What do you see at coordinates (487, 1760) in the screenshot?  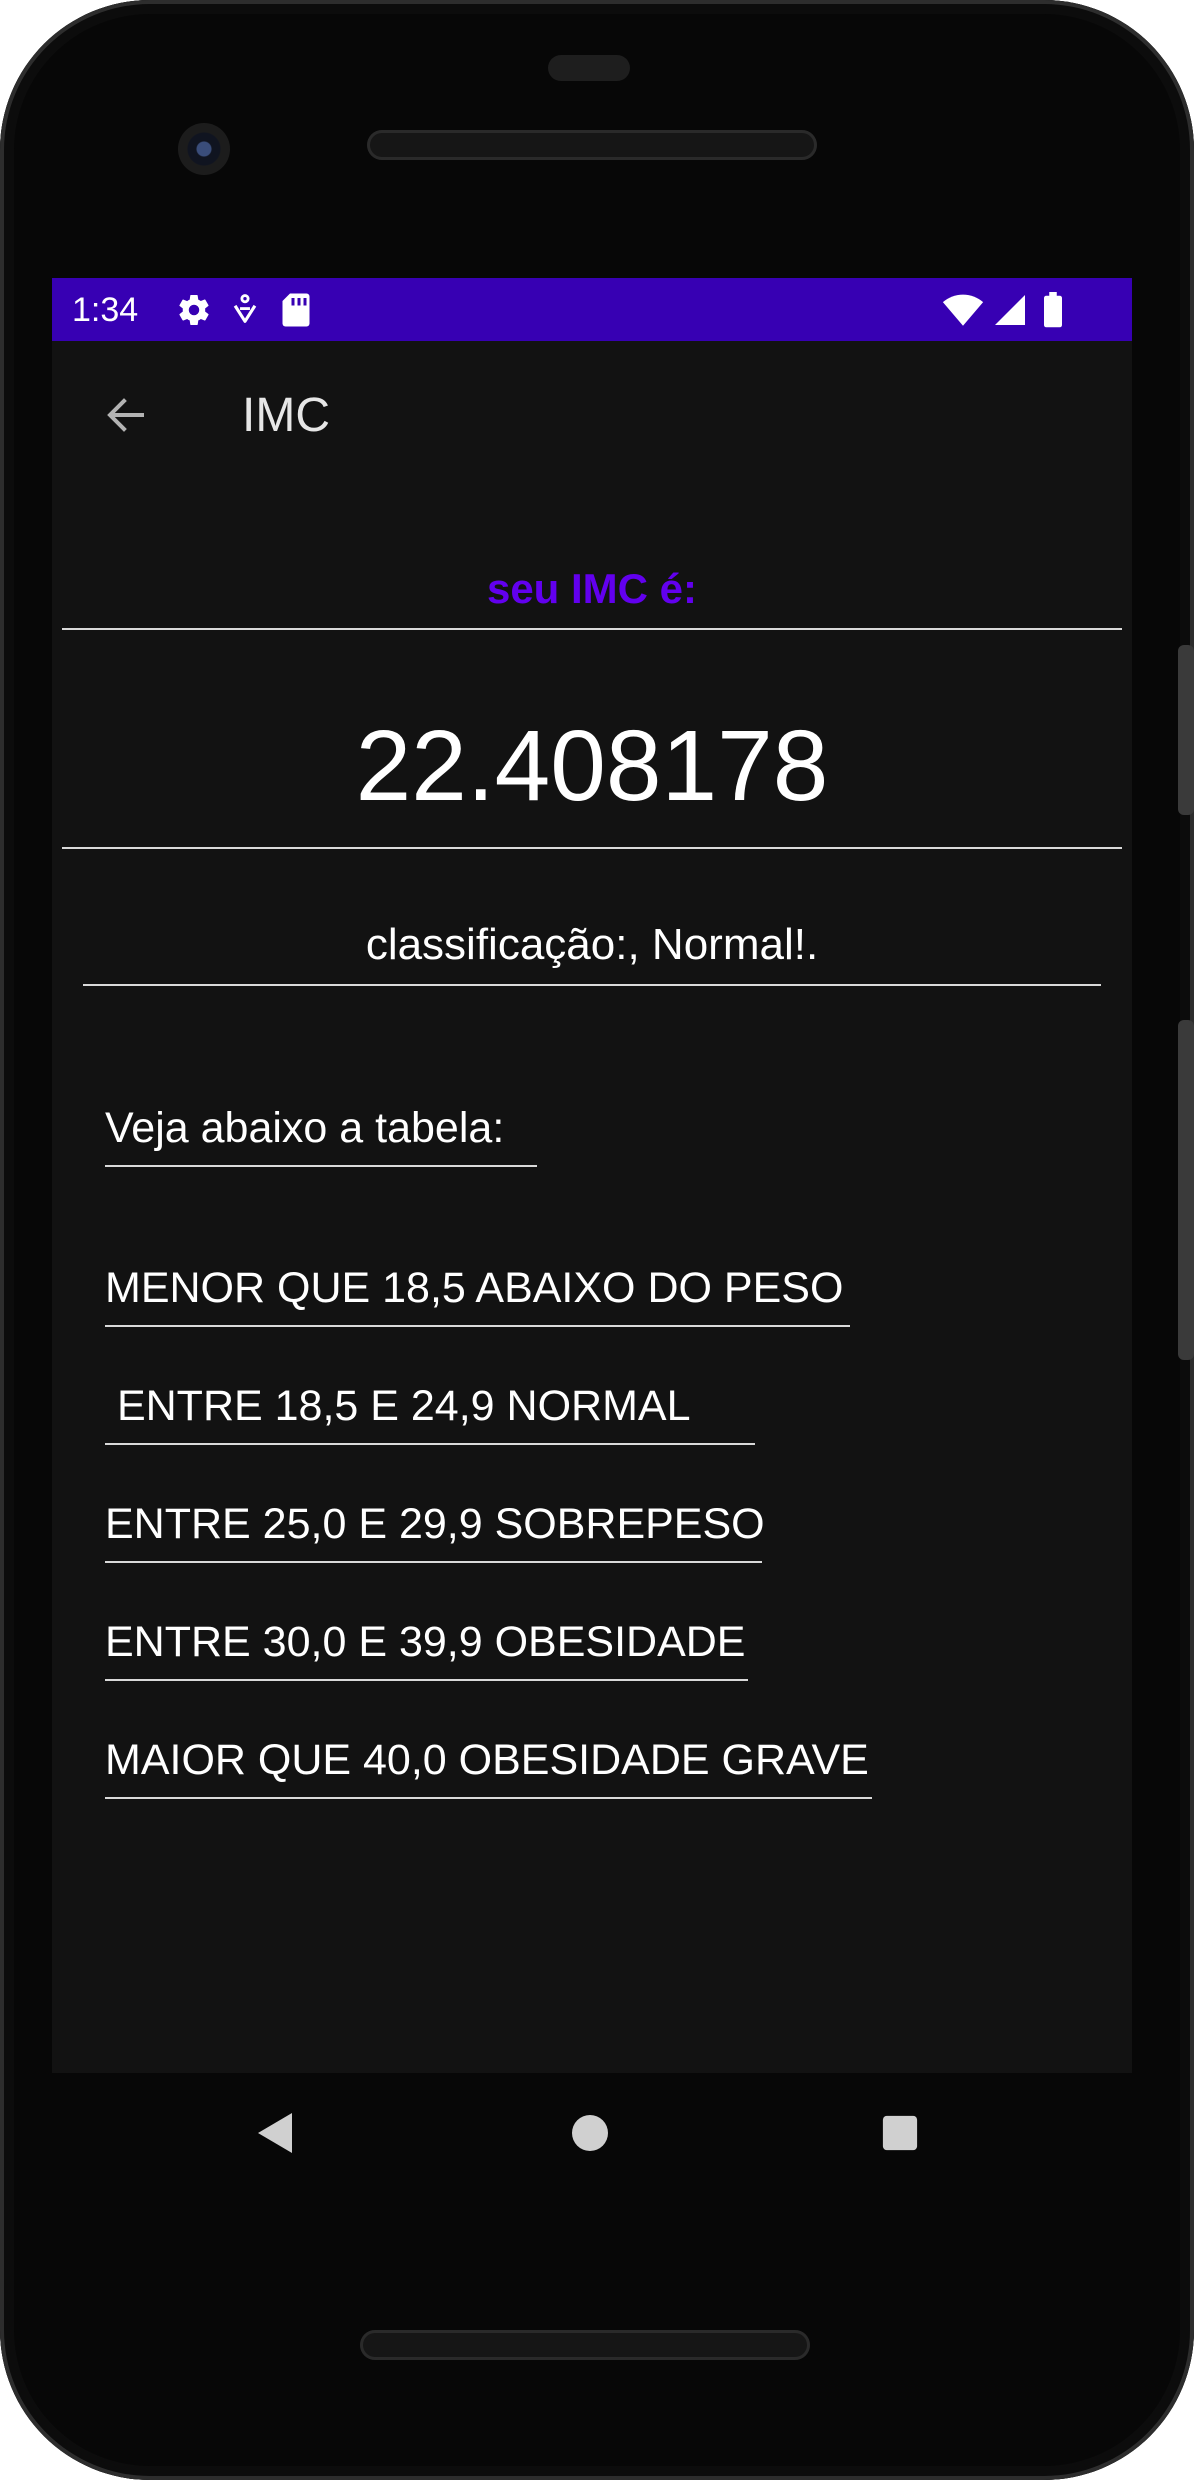 I see `table-row-severe-obesity: MAIOR QUE 40,0 OBESIDADE GRAVE` at bounding box center [487, 1760].